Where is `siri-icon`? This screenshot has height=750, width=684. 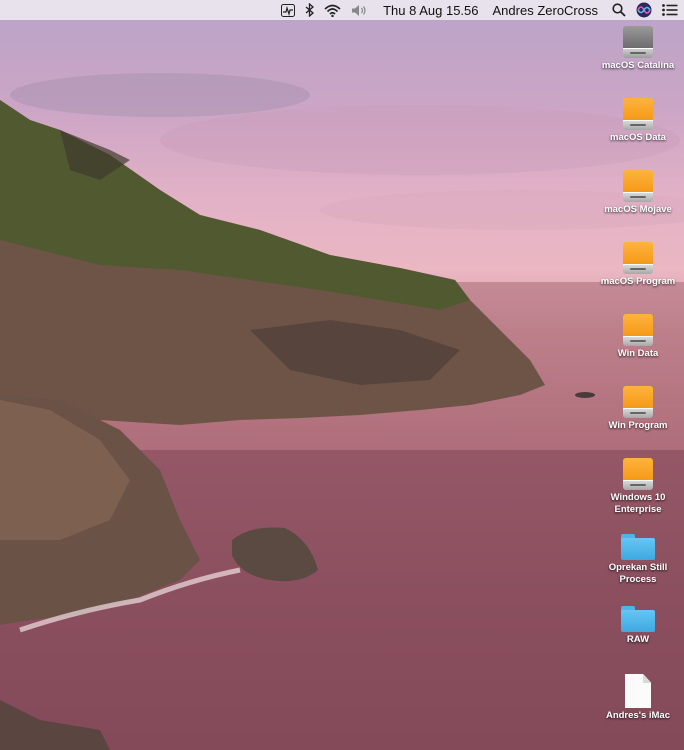
siri-icon is located at coordinates (644, 10).